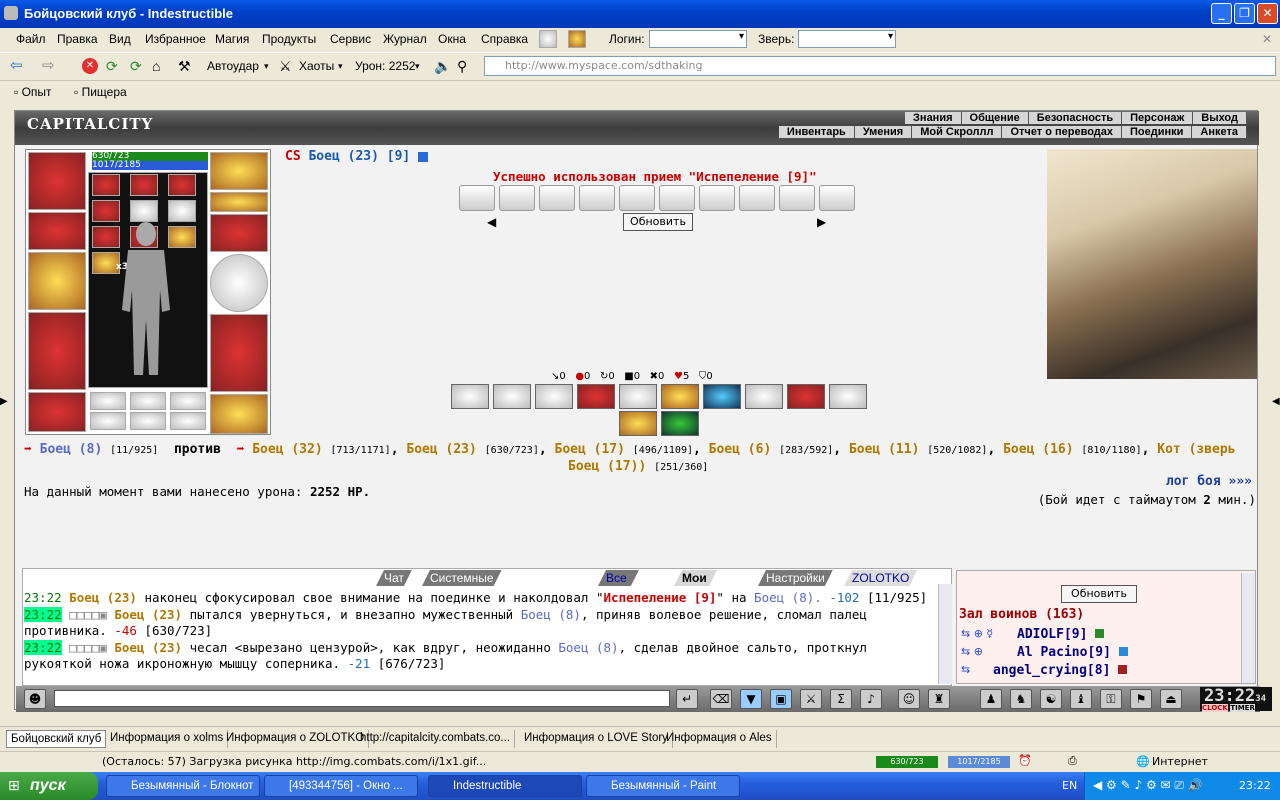  What do you see at coordinates (687, 699) in the screenshot?
I see `send-icon: ↵` at bounding box center [687, 699].